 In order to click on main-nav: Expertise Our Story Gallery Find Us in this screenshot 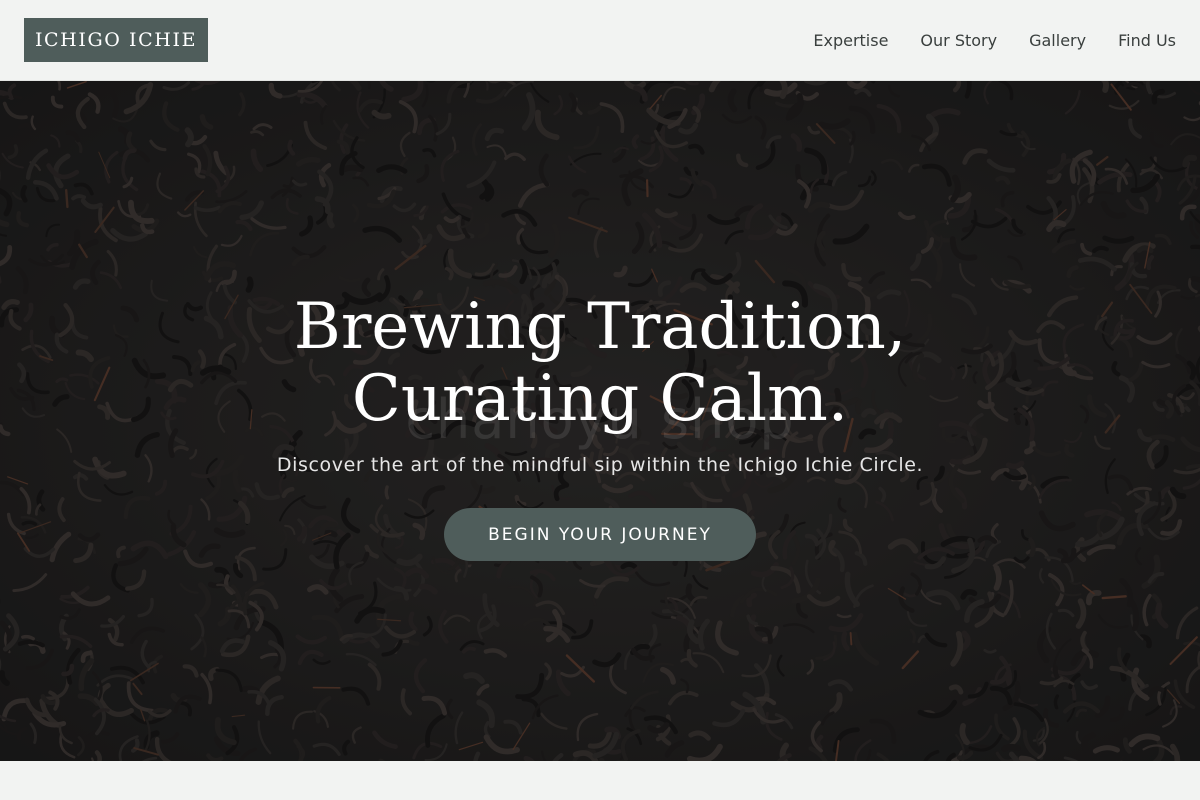, I will do `click(994, 40)`.